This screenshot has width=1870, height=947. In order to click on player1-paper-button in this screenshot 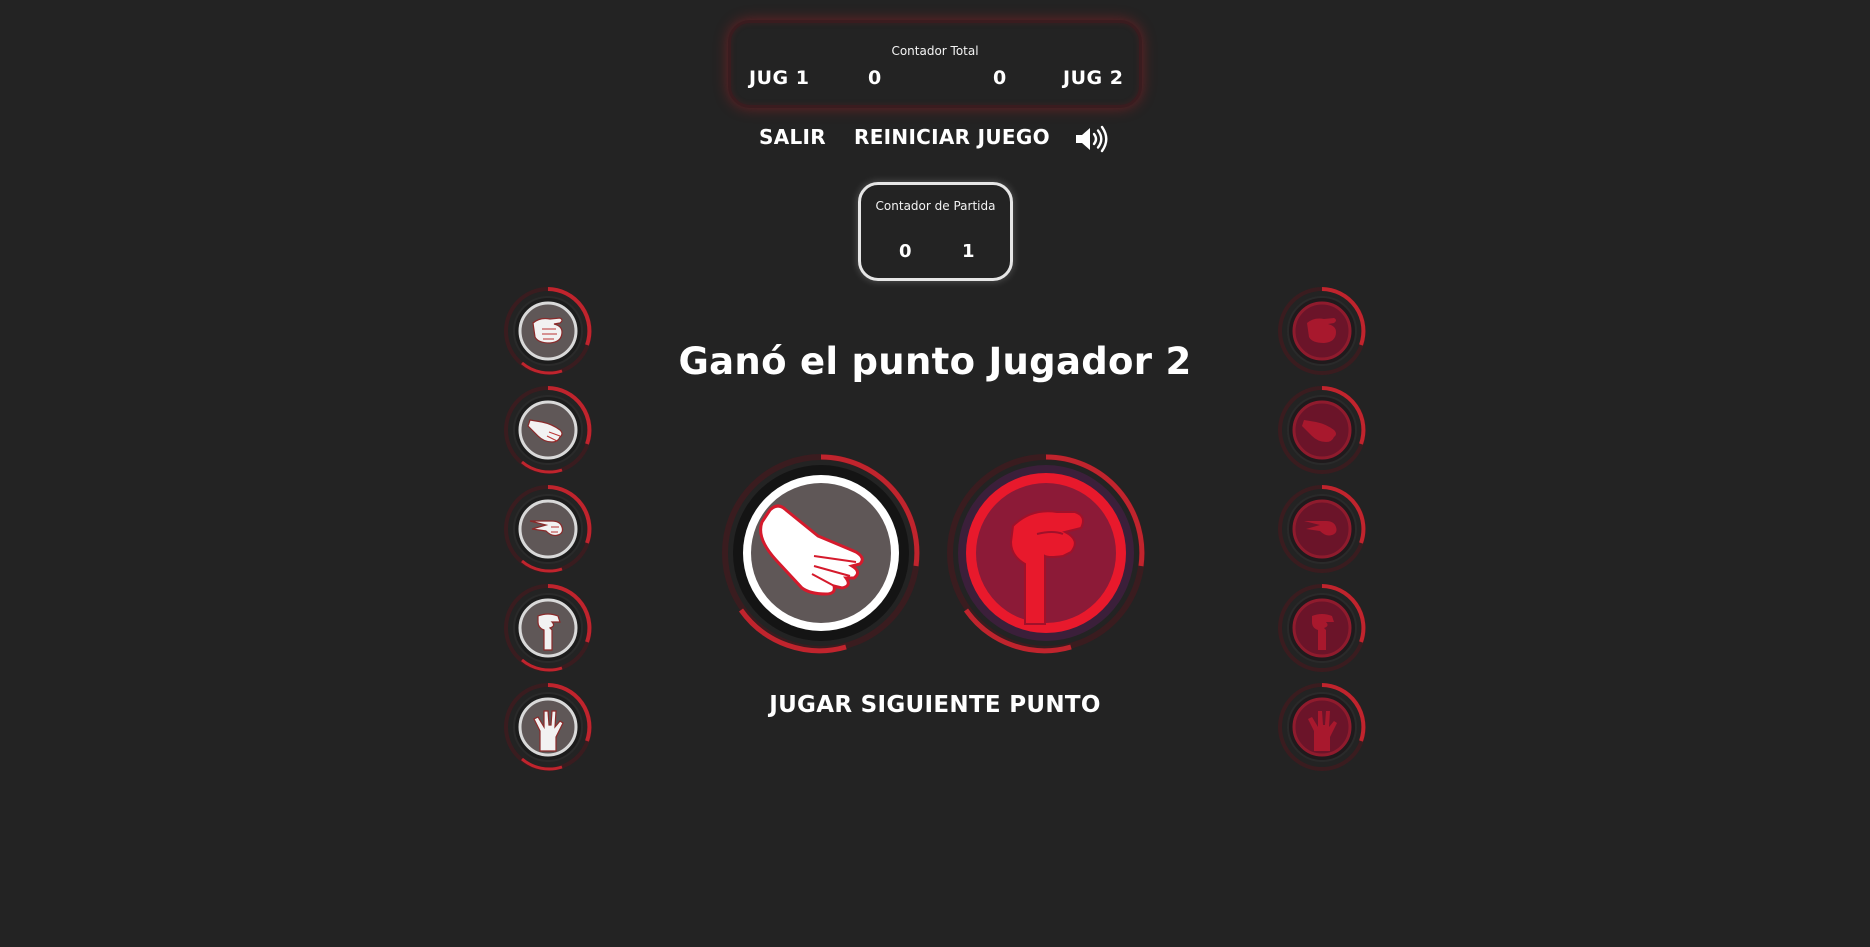, I will do `click(548, 430)`.